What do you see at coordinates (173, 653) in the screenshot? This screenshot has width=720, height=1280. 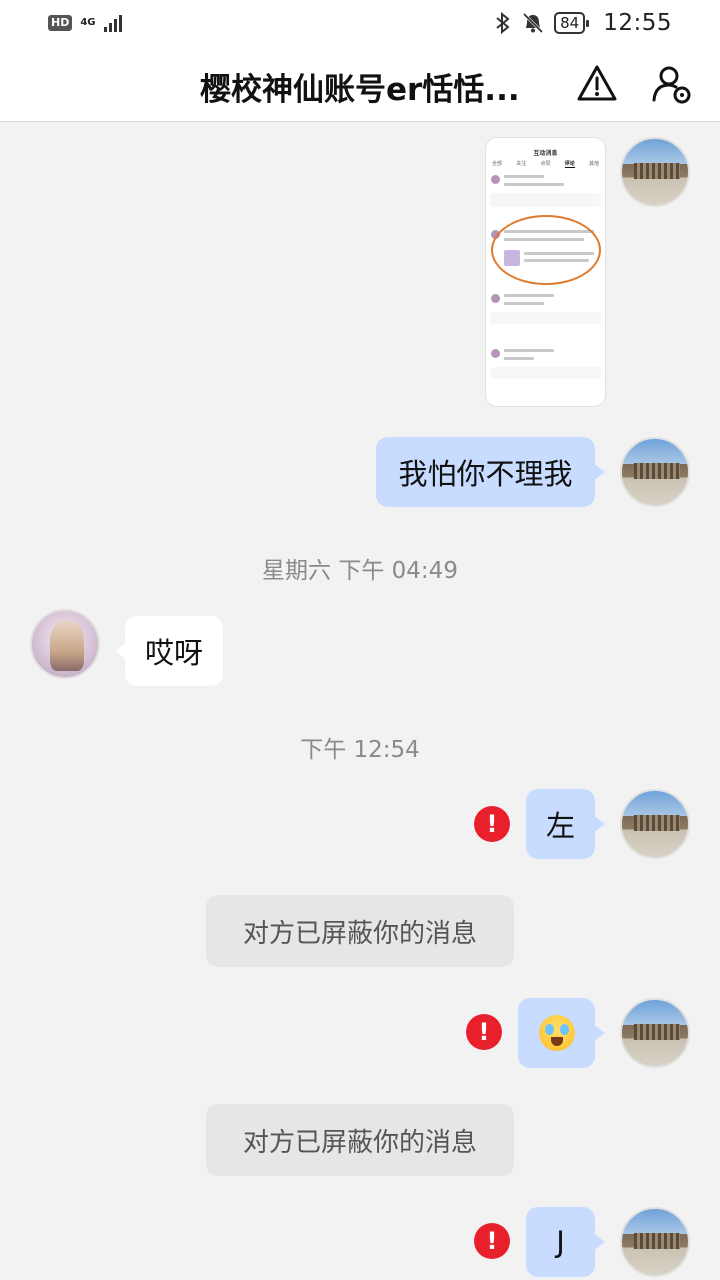 I see `message-text: 哎呀` at bounding box center [173, 653].